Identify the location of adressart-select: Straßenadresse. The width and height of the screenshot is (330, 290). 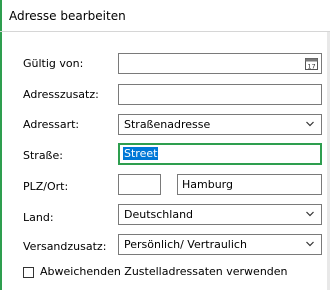
(220, 124).